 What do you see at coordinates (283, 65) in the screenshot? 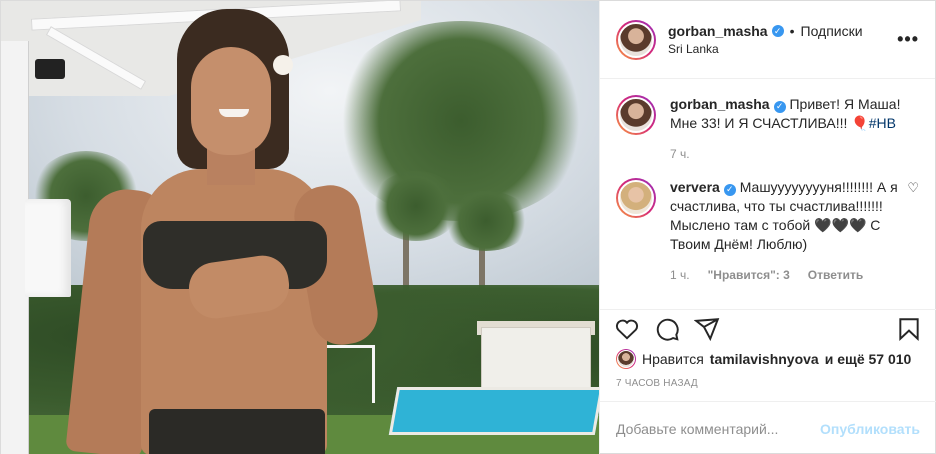
I see `hair-flower` at bounding box center [283, 65].